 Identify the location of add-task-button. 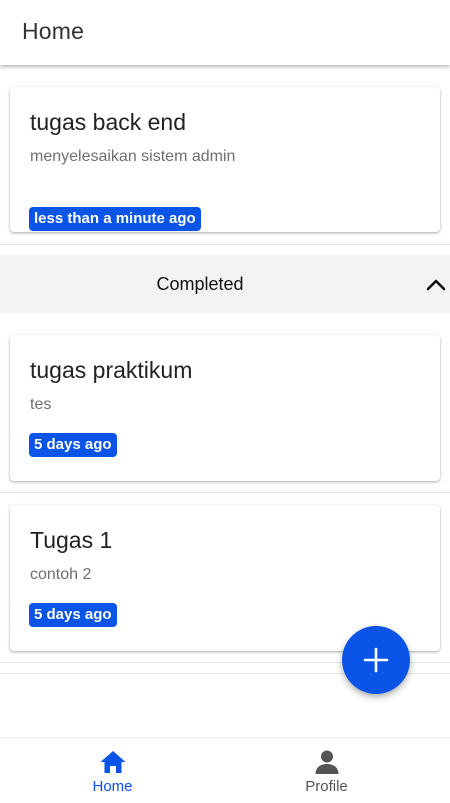
(376, 660).